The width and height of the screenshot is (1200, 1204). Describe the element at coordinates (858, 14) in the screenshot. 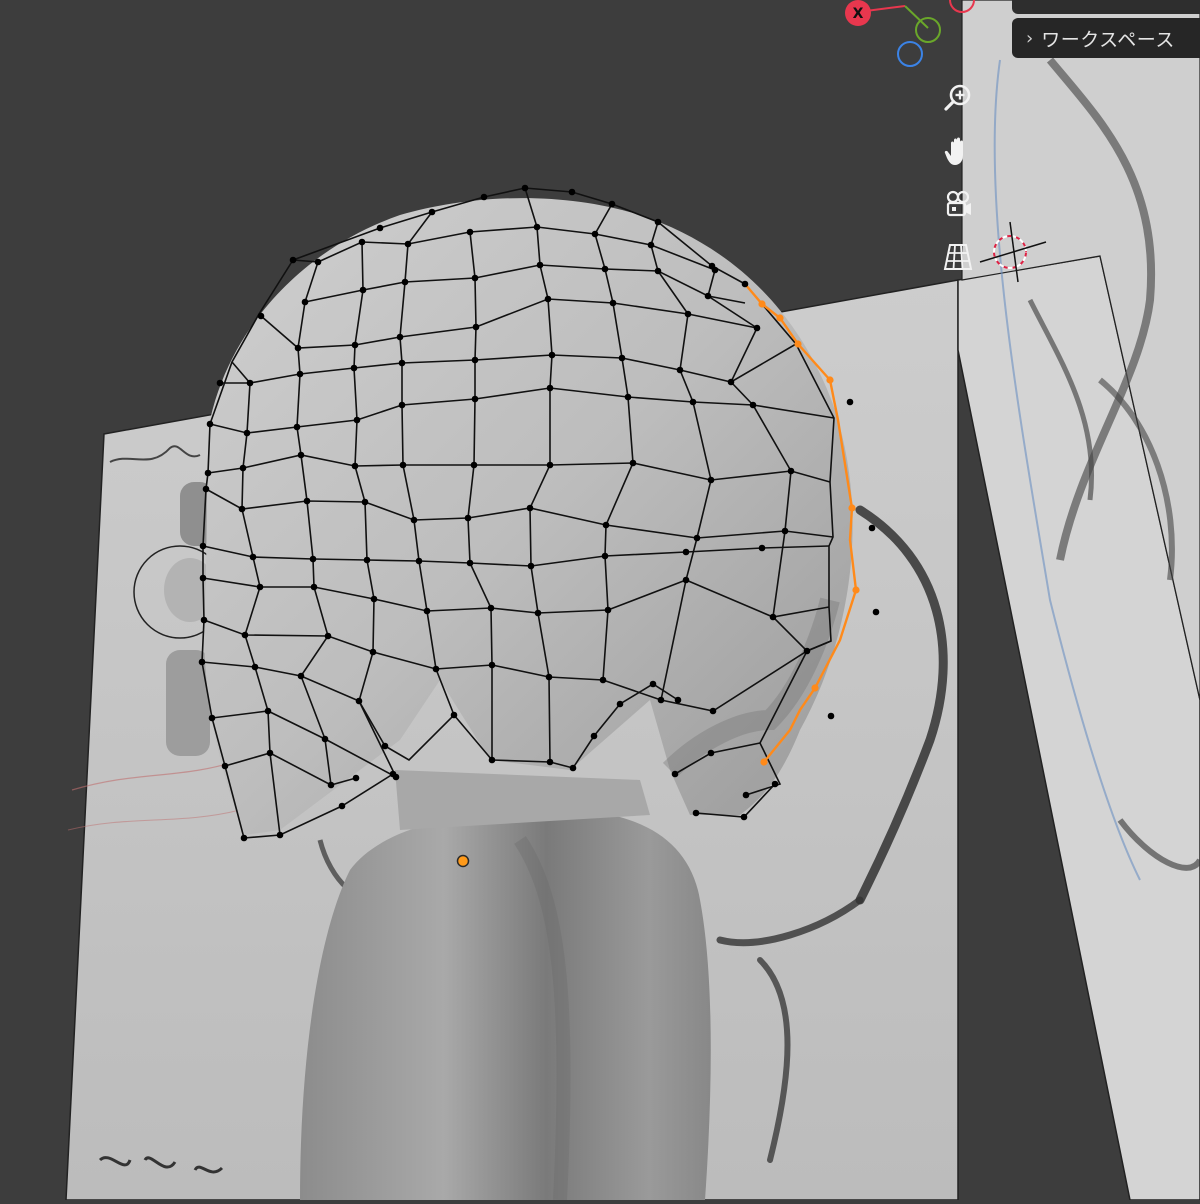

I see `gizmo-x-label: X` at that location.